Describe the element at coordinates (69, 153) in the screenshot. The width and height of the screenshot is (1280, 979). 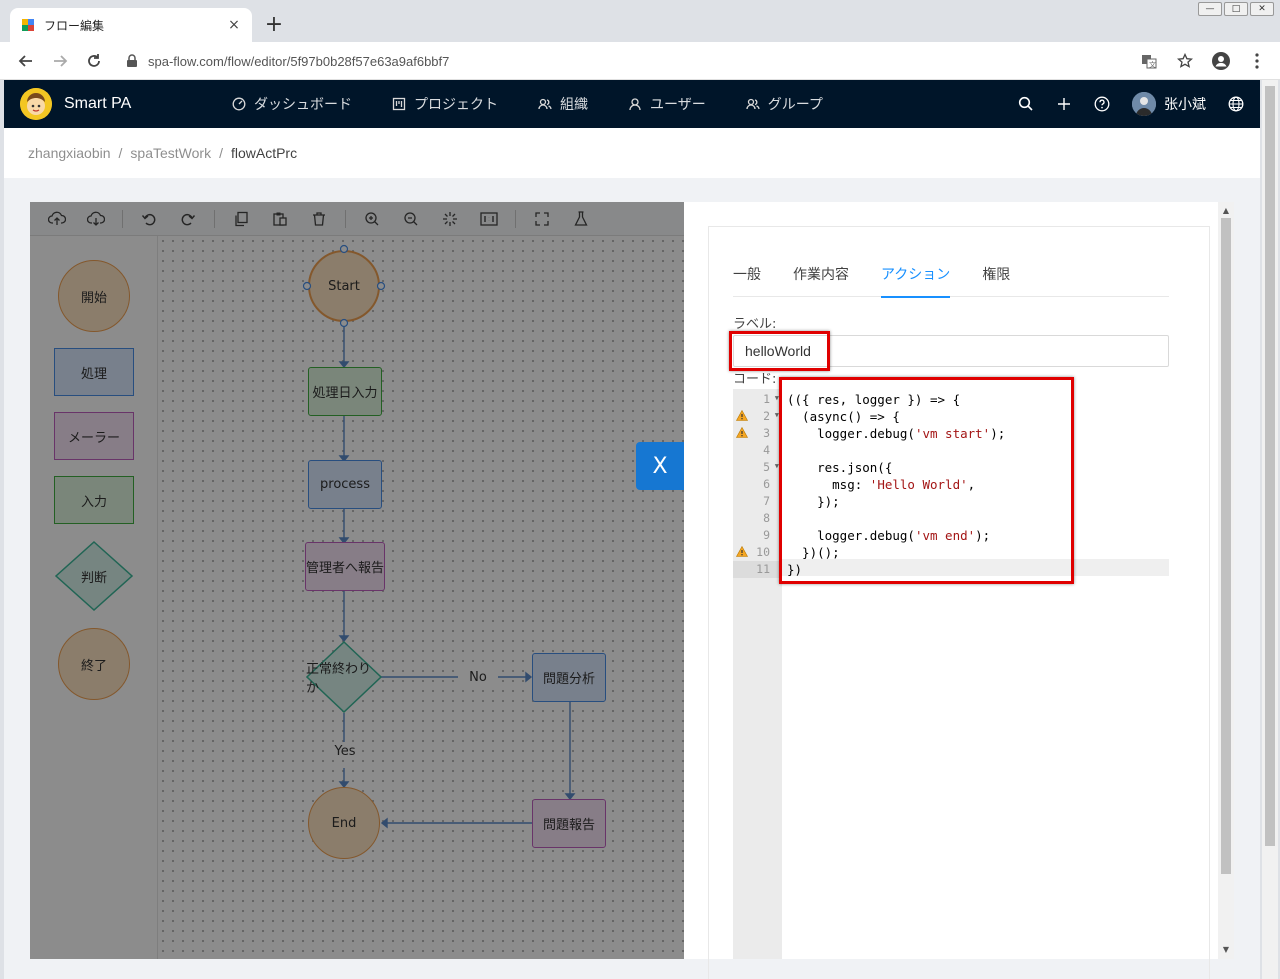
I see `breadcrumb-item: zhangxiaobin` at that location.